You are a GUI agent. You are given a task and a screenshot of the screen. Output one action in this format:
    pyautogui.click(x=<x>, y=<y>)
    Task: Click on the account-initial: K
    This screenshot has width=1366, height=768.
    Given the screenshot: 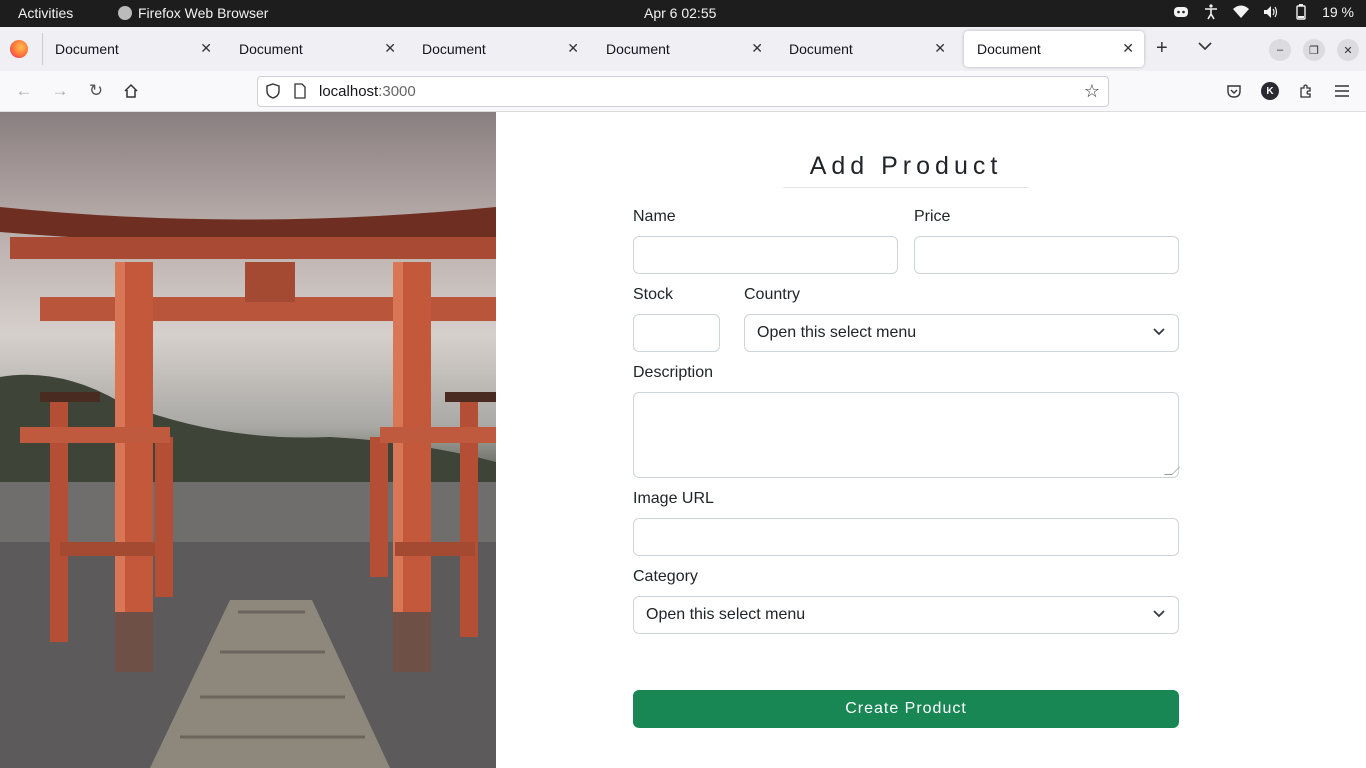 What is the action you would take?
    pyautogui.click(x=1270, y=91)
    